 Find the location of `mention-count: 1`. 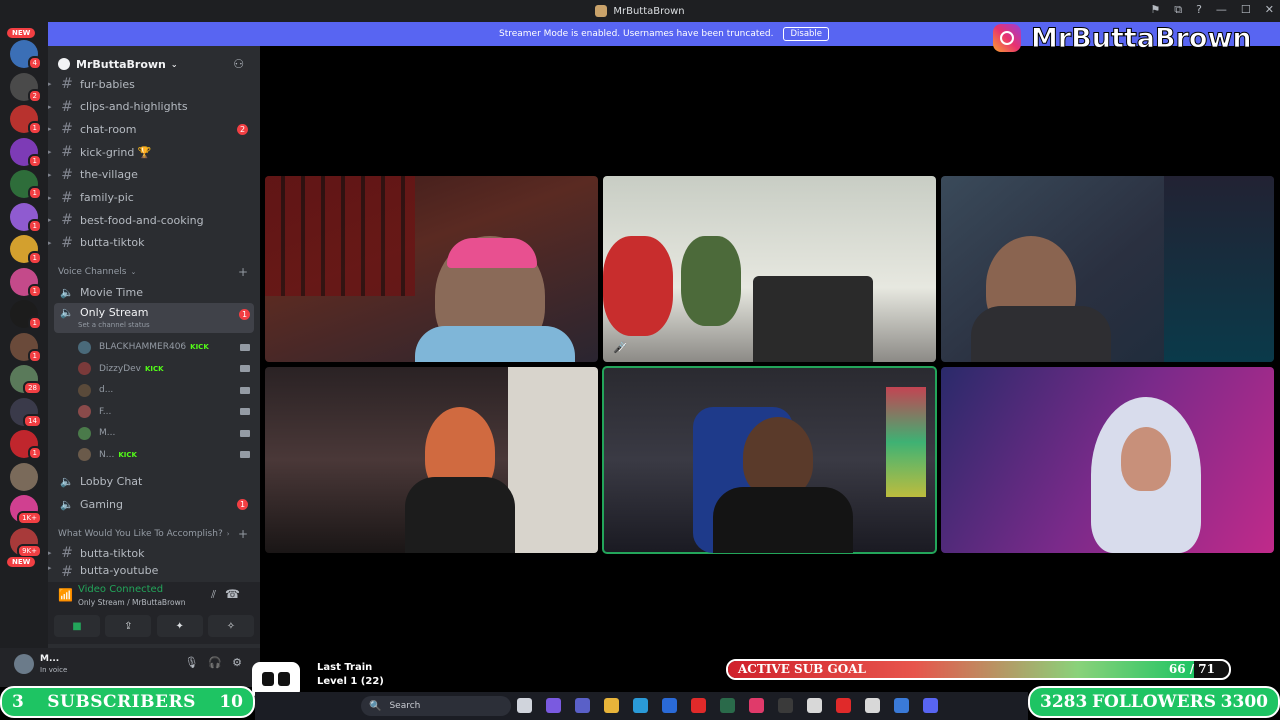

mention-count: 1 is located at coordinates (244, 314).